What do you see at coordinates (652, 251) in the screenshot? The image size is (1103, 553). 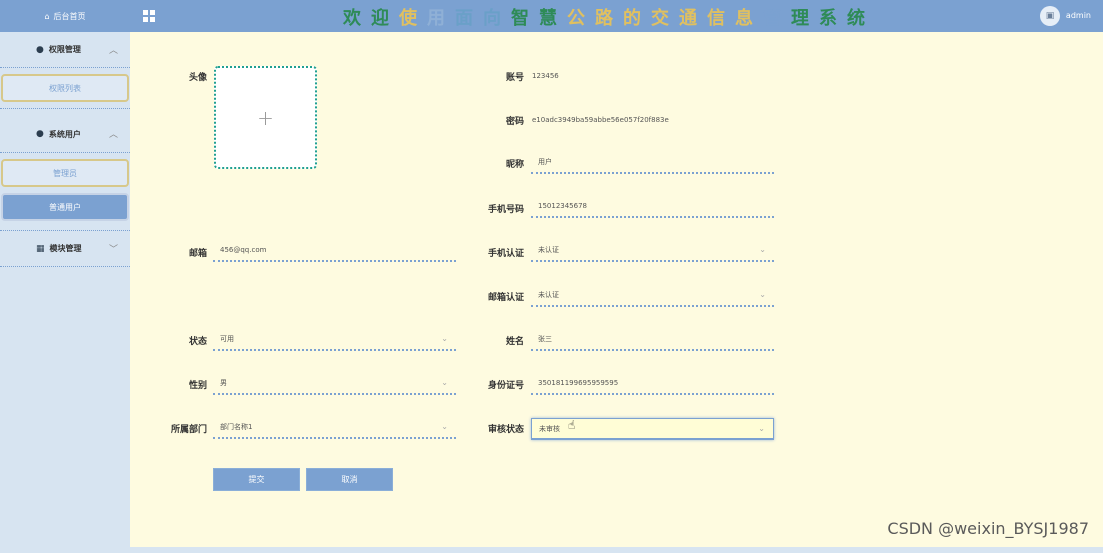 I see `phone-verify-select: 未认证 ⌄` at bounding box center [652, 251].